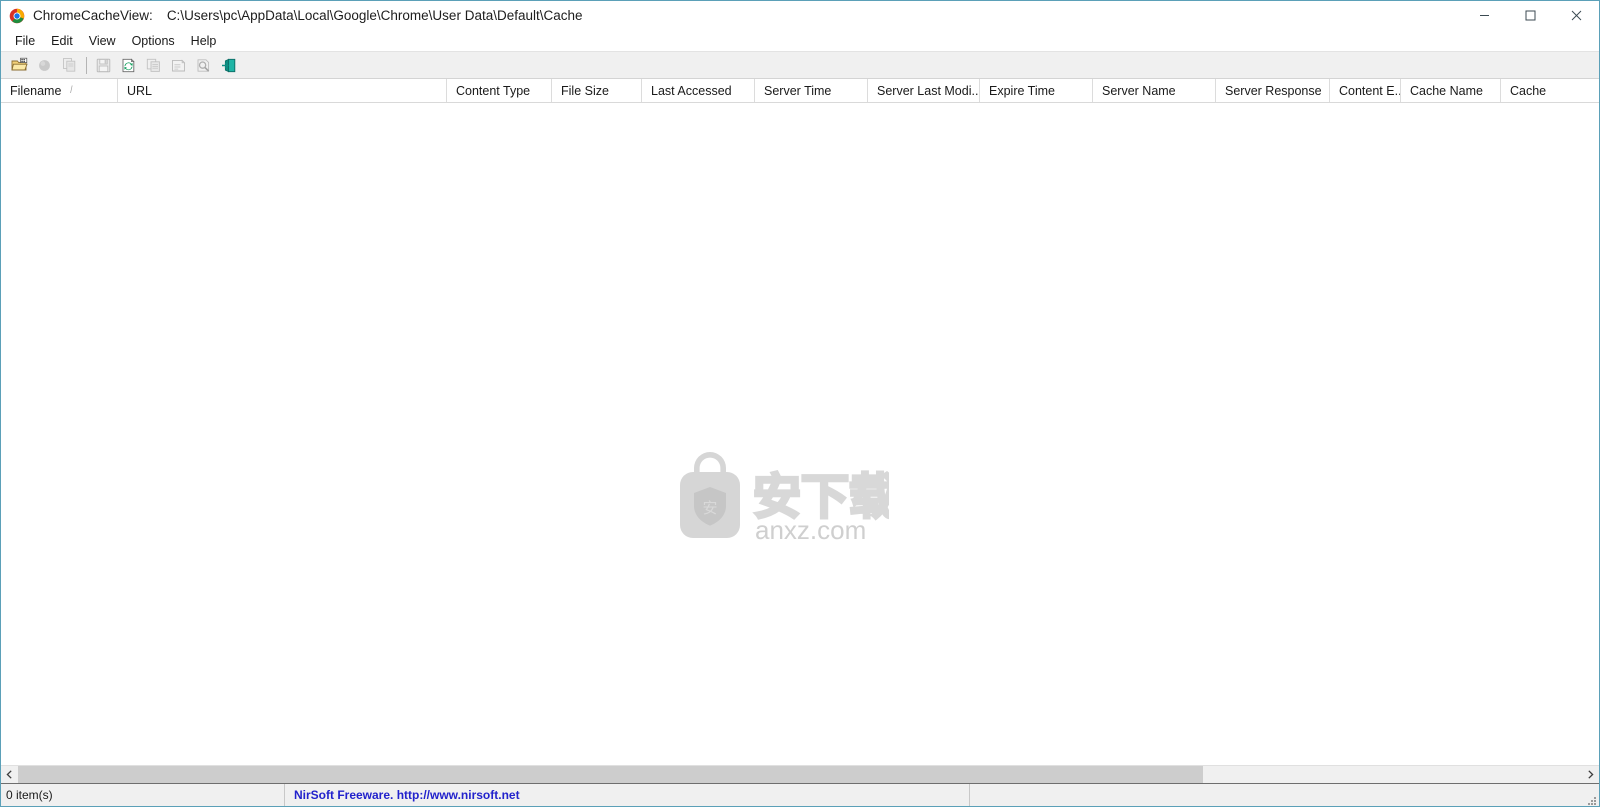 This screenshot has height=807, width=1600. Describe the element at coordinates (1576, 15) in the screenshot. I see `close-button` at that location.